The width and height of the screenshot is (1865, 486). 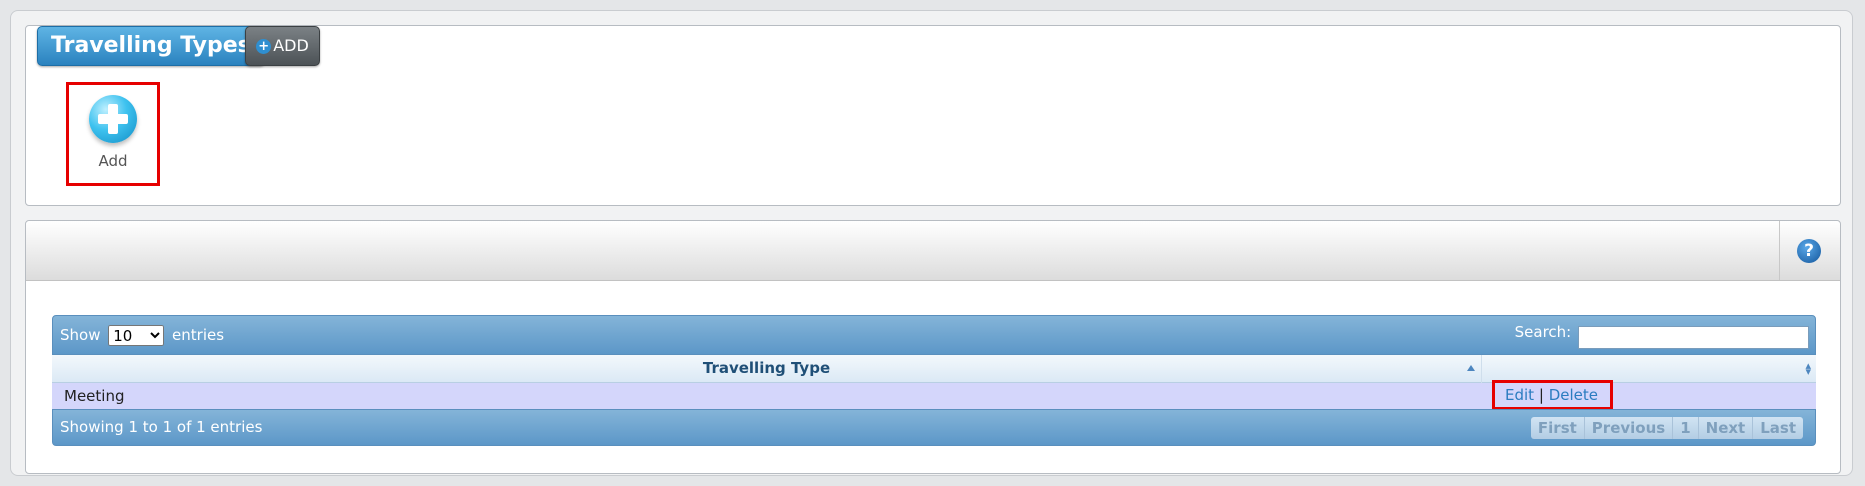 I want to click on table-header-row: Travelling Type ▴ ▾, so click(x=934, y=369).